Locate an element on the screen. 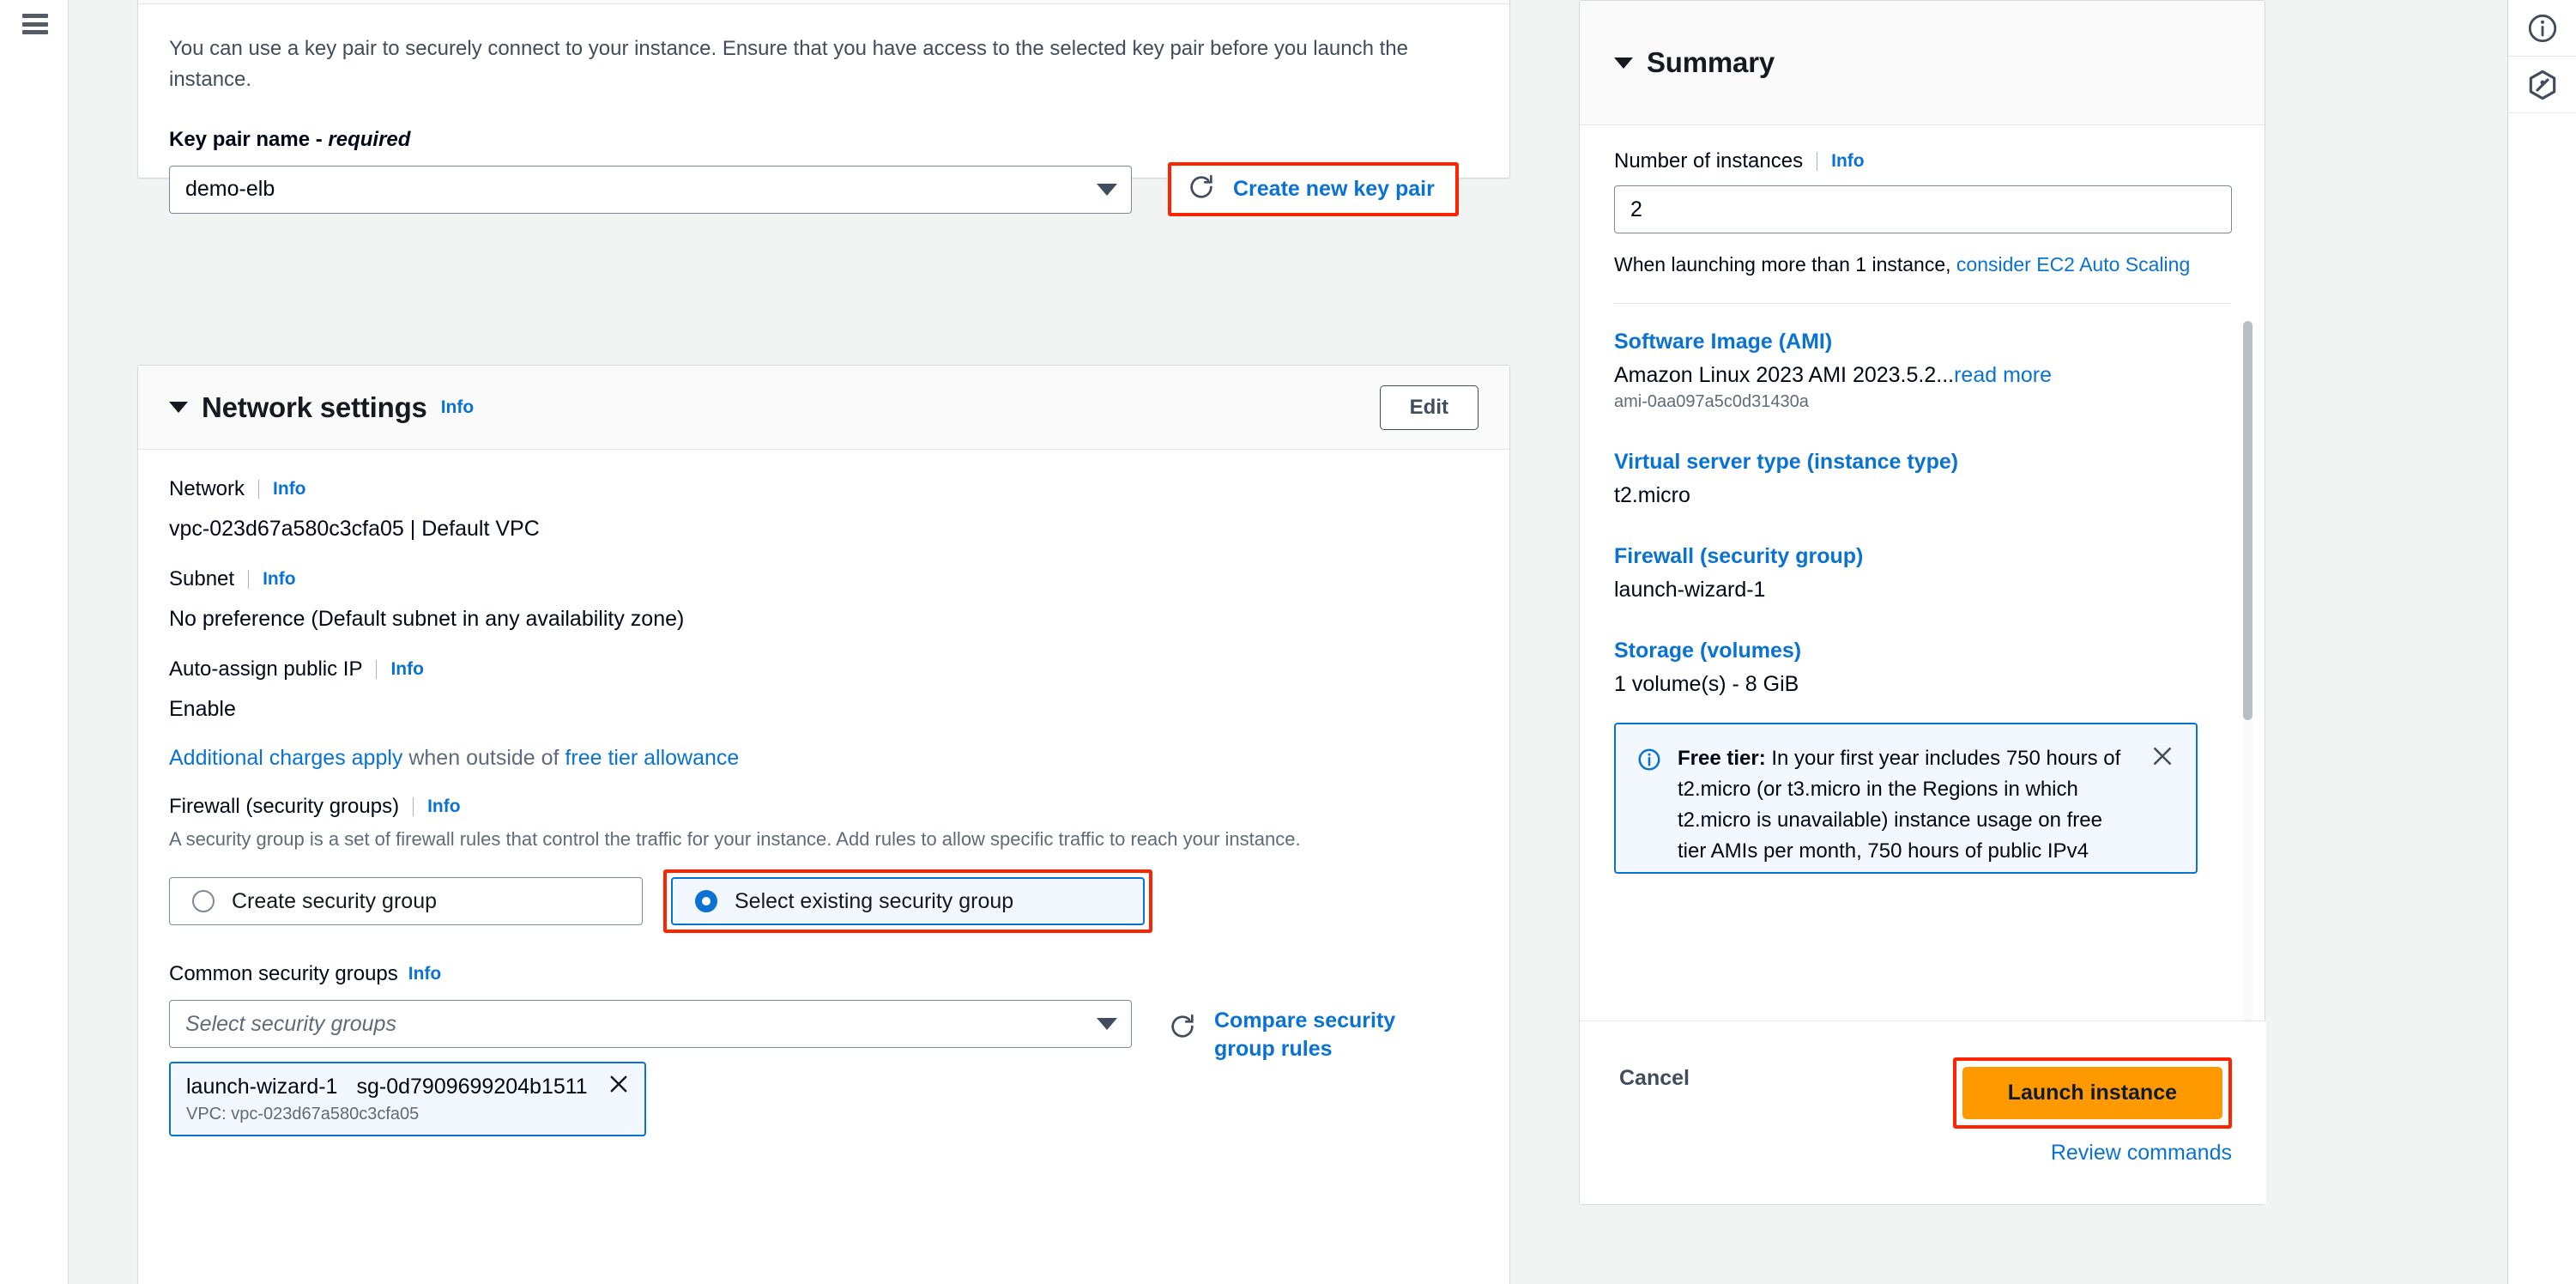 Image resolution: width=2576 pixels, height=1284 pixels. radio-icon-selected is located at coordinates (706, 901).